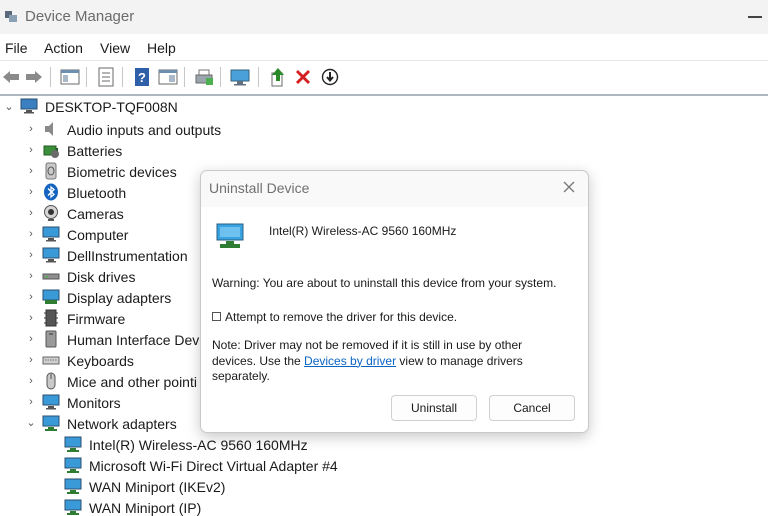  Describe the element at coordinates (16, 48) in the screenshot. I see `menu-file: File` at that location.